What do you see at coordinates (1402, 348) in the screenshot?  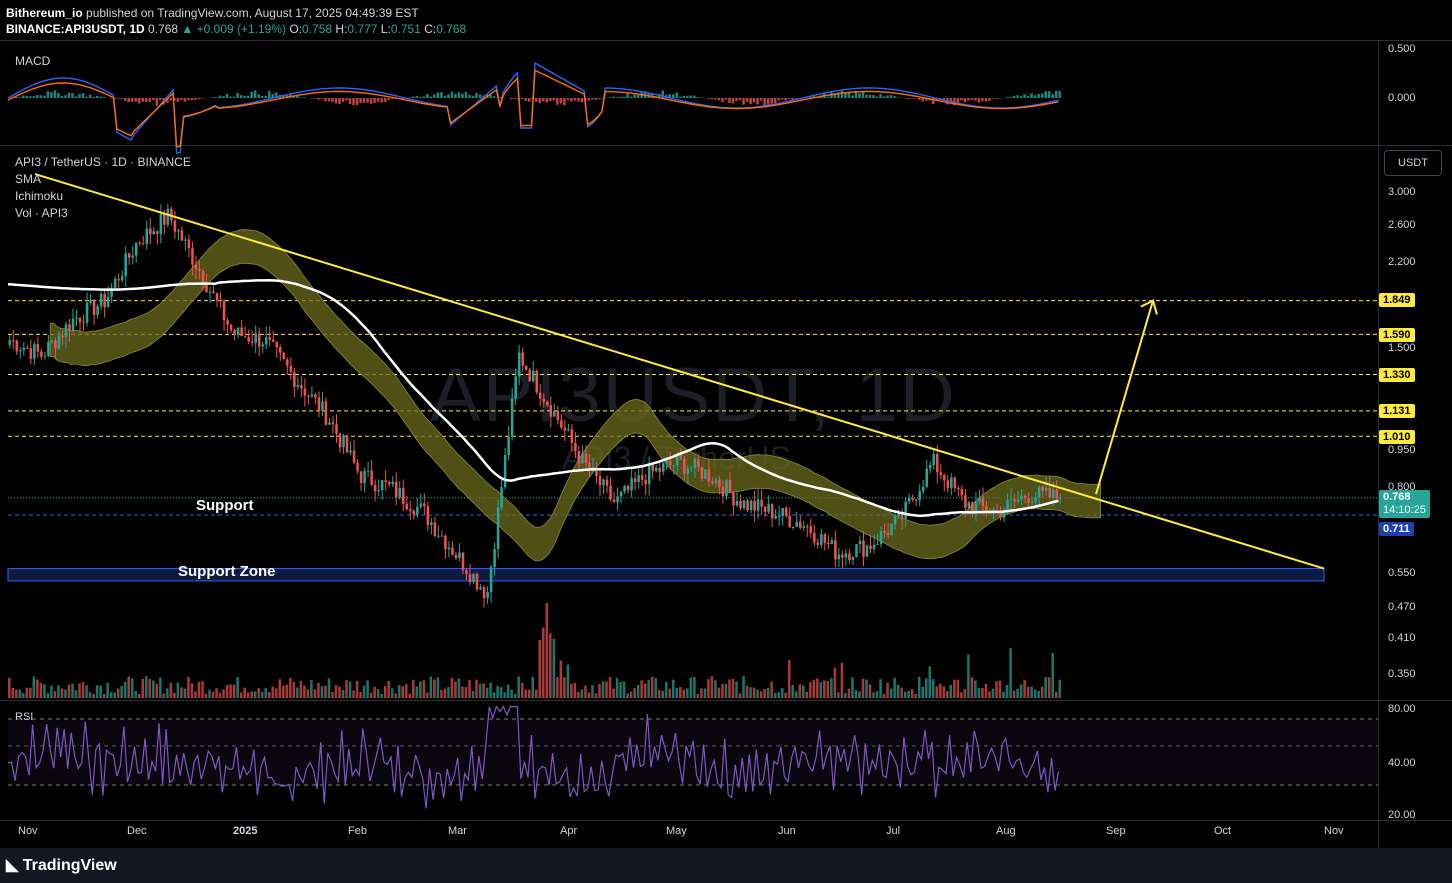 I see `price-axis-label: 1.500` at bounding box center [1402, 348].